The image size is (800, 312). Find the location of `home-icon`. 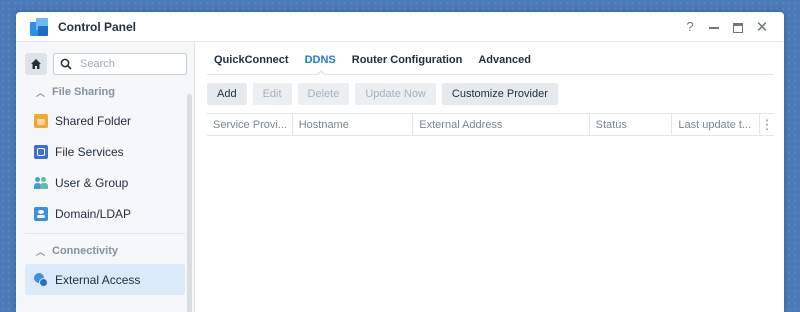

home-icon is located at coordinates (36, 64).